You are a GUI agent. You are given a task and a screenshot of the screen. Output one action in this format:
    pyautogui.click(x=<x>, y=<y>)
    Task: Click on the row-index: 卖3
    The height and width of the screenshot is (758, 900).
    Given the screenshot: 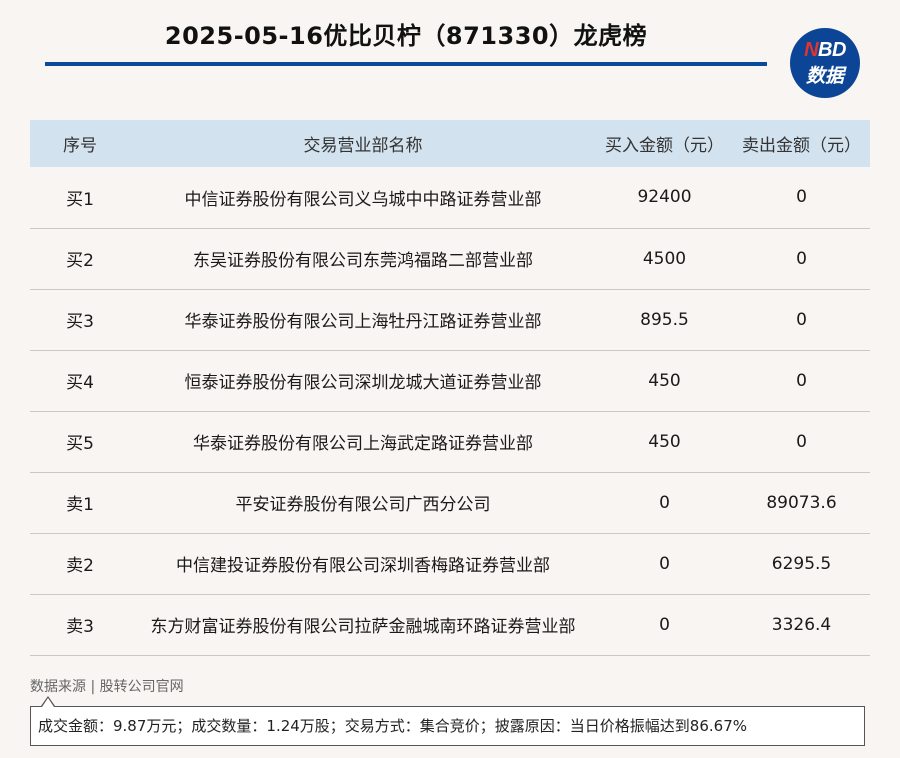 What is the action you would take?
    pyautogui.click(x=80, y=627)
    